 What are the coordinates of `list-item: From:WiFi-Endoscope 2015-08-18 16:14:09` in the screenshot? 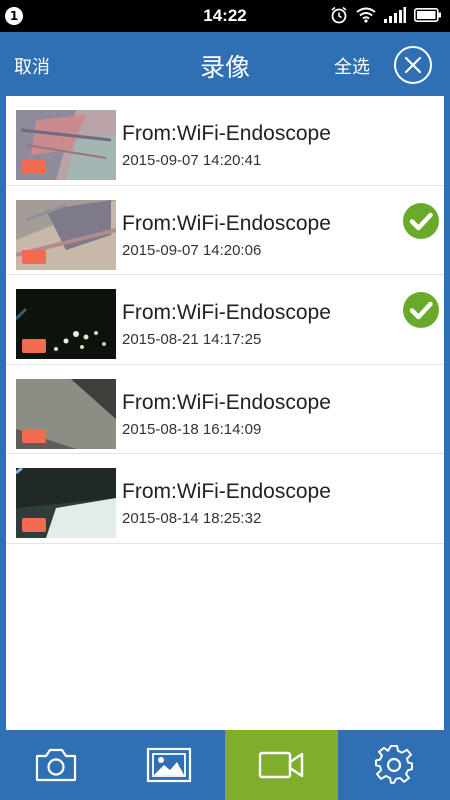 It's located at (225, 409).